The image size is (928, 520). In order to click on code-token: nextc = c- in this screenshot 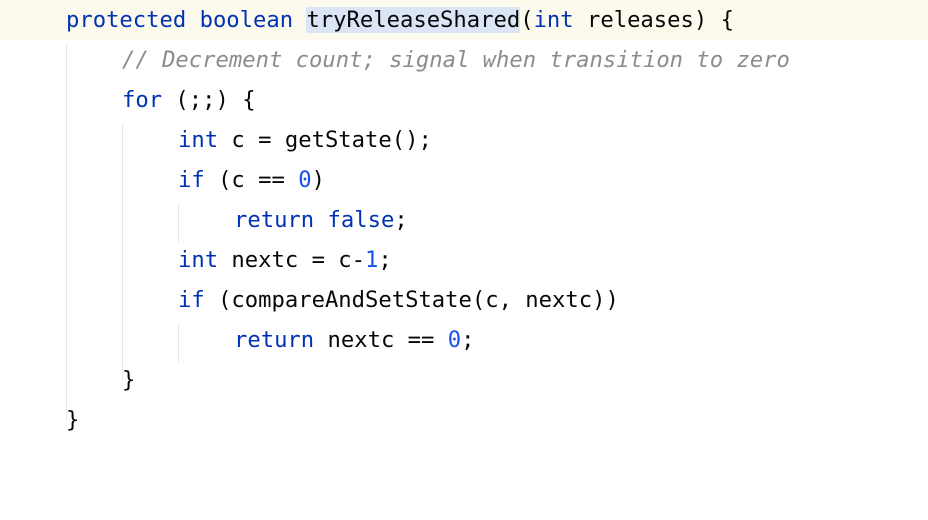, I will do `click(292, 260)`.